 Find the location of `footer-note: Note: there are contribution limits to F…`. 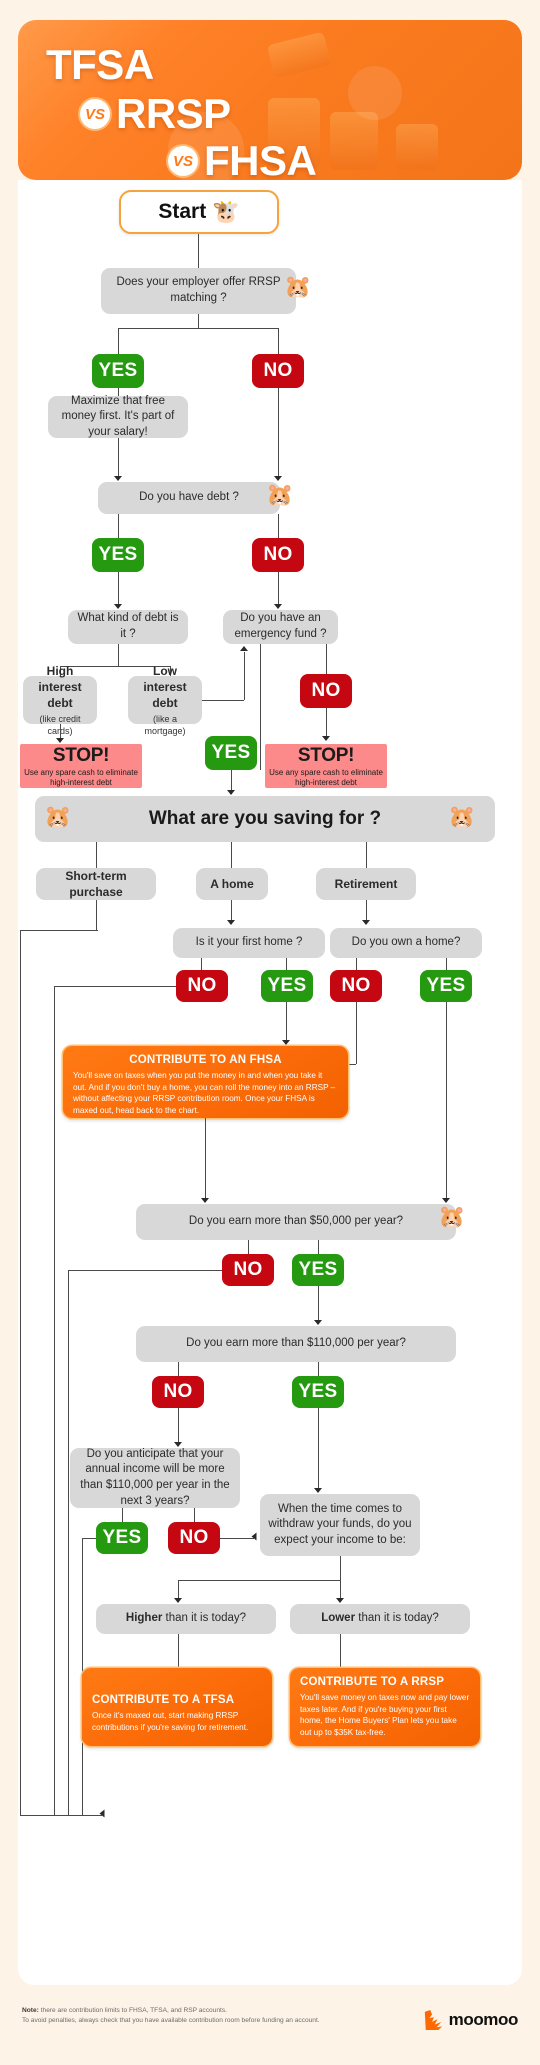

footer-note: Note: there are contribution limits to F… is located at coordinates (192, 2016).